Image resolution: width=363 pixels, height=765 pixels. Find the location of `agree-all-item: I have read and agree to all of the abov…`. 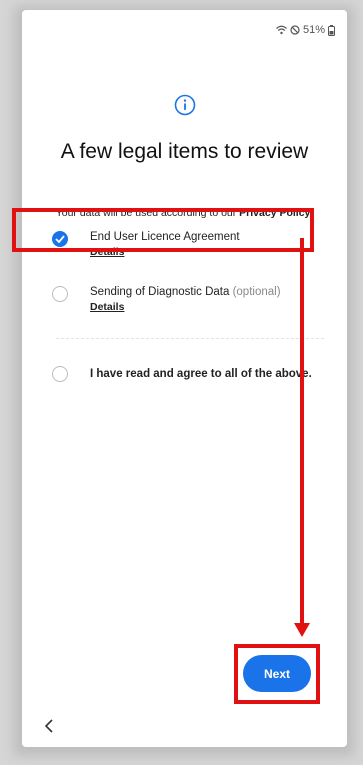

agree-all-item: I have read and agree to all of the abov… is located at coordinates (182, 374).